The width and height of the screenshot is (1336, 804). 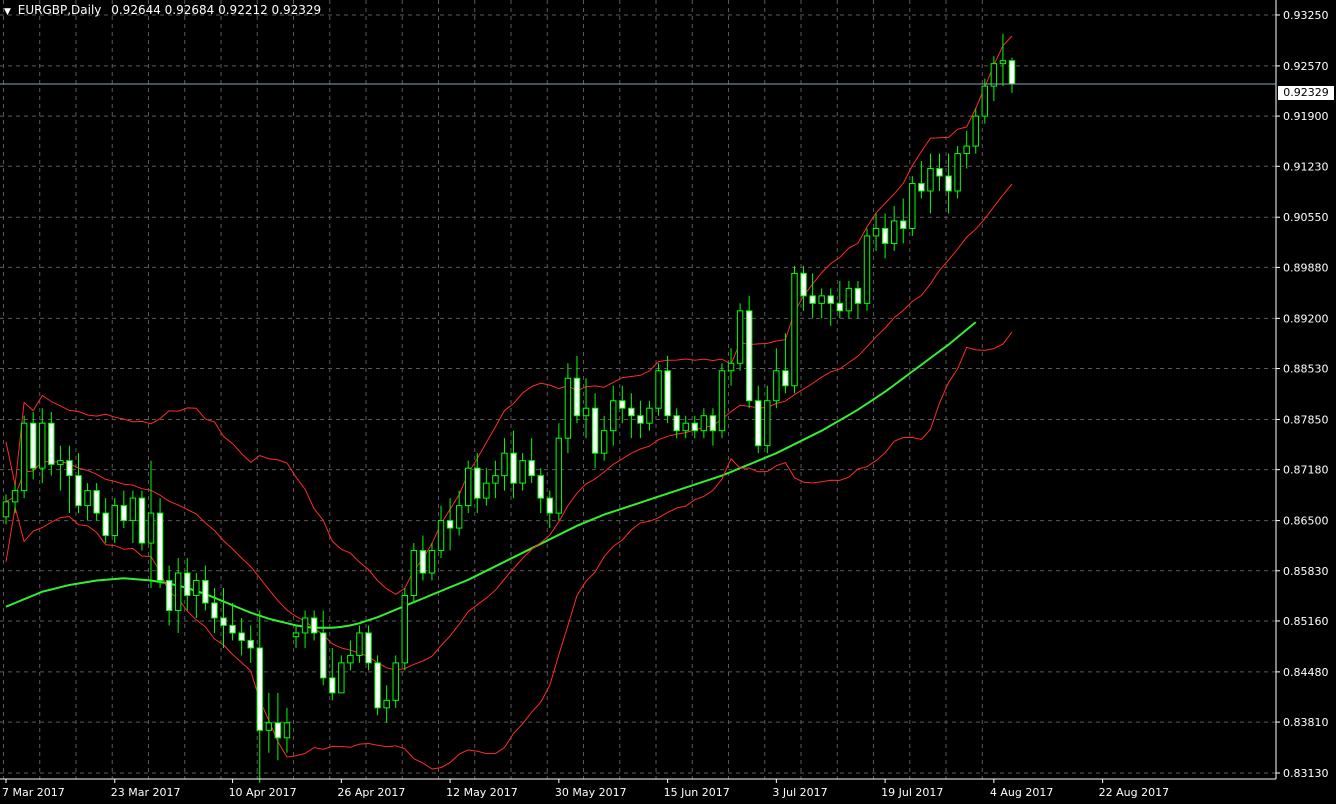 I want to click on y-tick-label: 0.87180, so click(x=1306, y=470).